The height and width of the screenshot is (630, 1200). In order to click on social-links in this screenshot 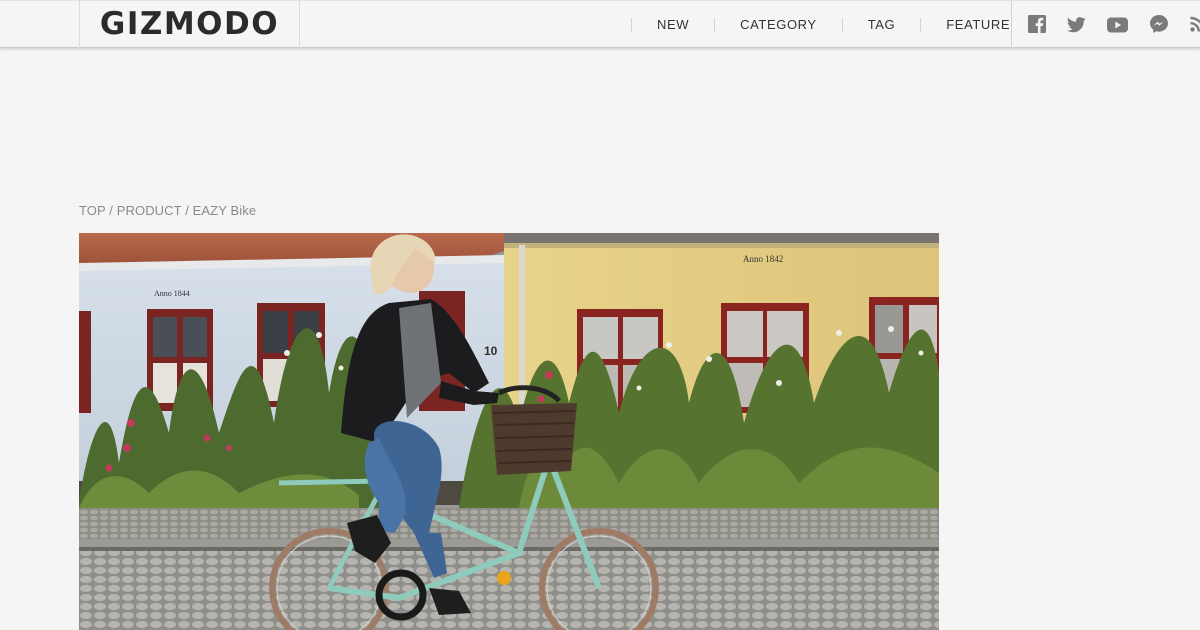, I will do `click(1105, 24)`.